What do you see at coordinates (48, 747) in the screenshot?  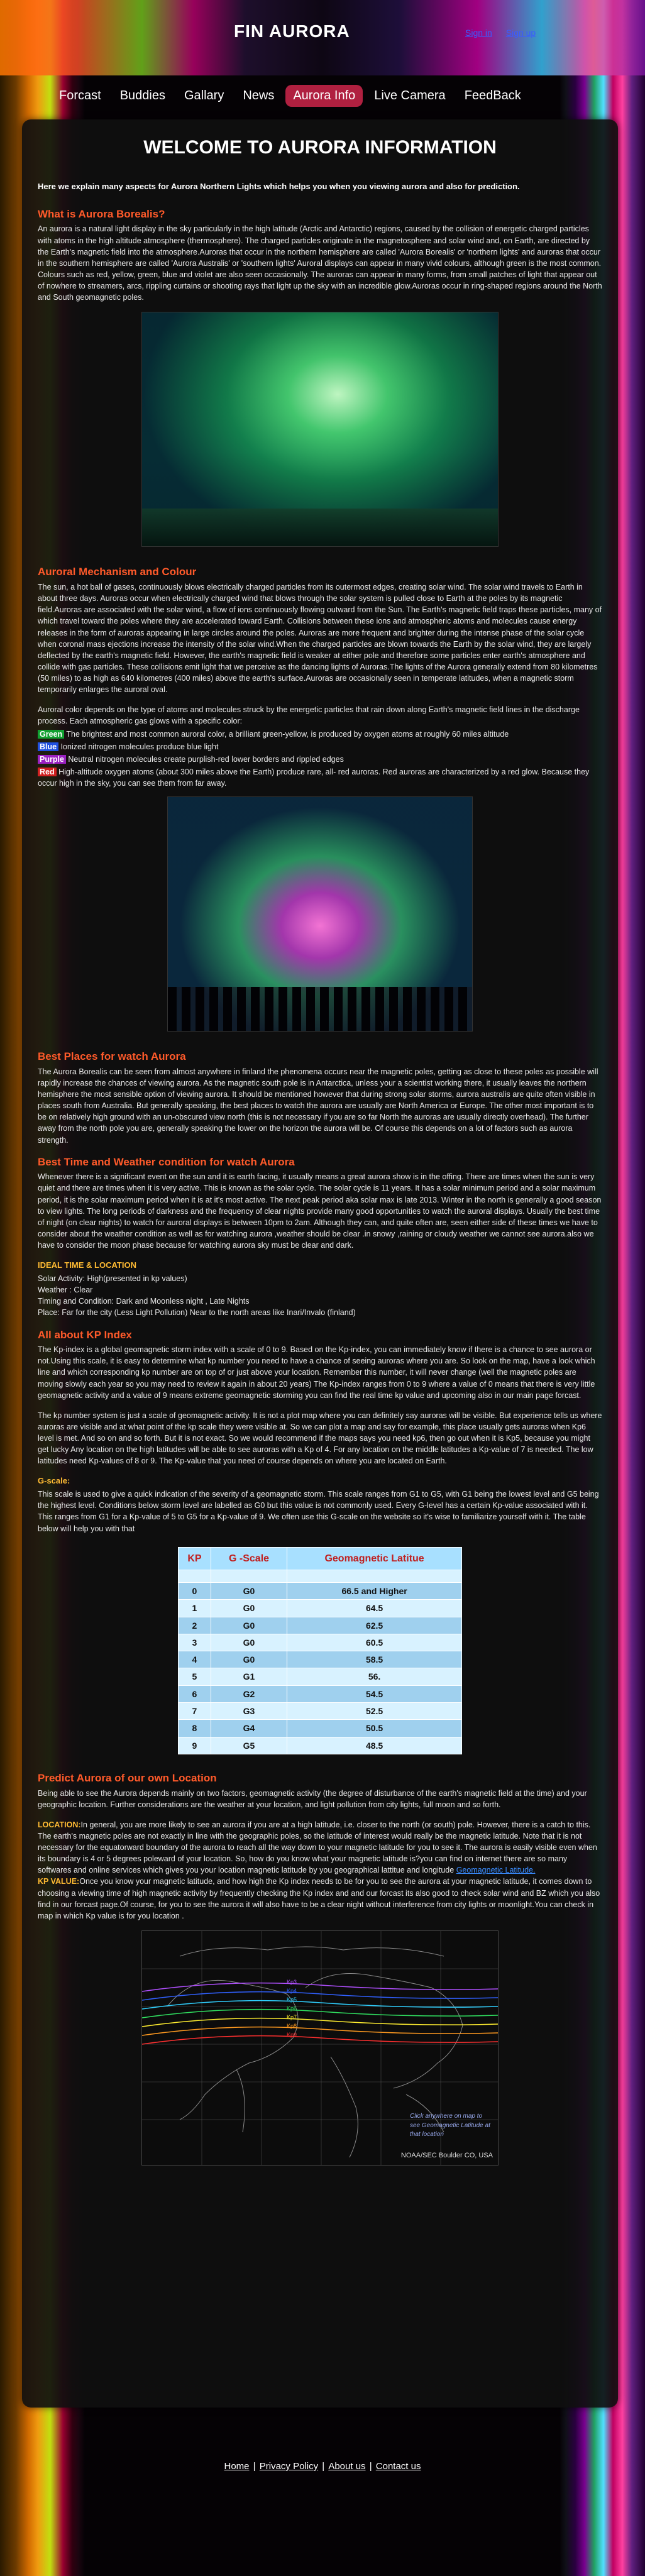 I see `colour-blue-tag: Blue` at bounding box center [48, 747].